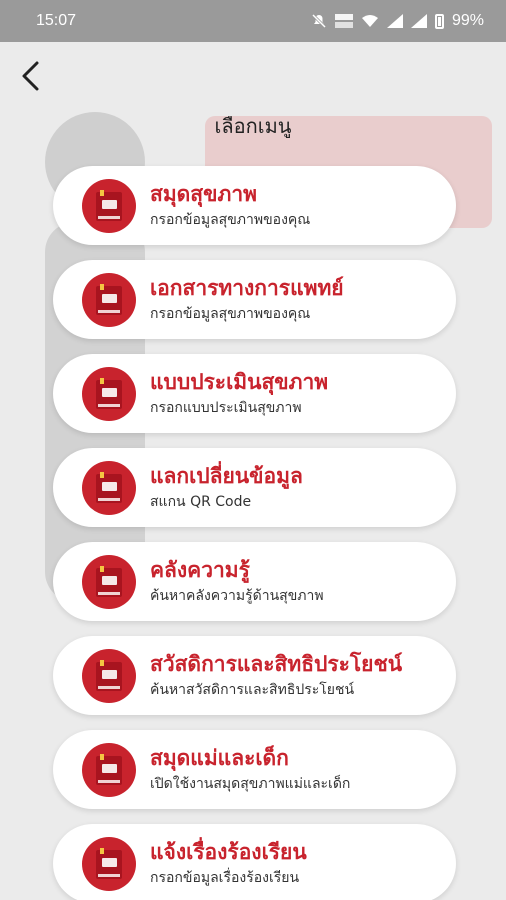 This screenshot has height=900, width=506. Describe the element at coordinates (56, 20) in the screenshot. I see `status-time: 15:07` at that location.